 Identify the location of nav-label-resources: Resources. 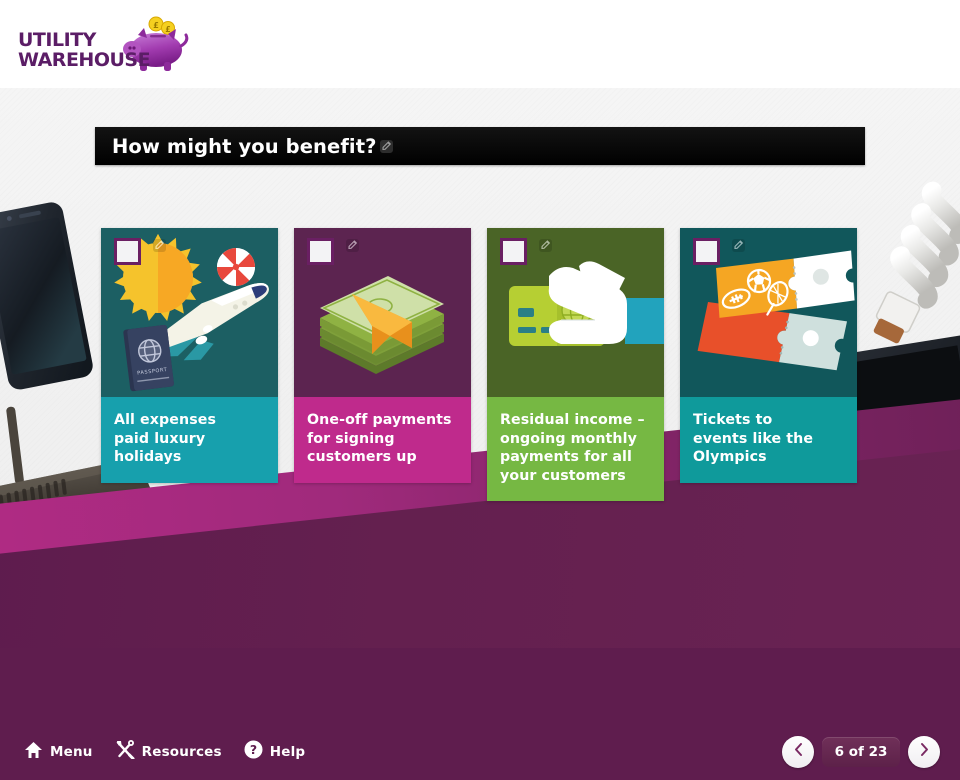
(181, 752).